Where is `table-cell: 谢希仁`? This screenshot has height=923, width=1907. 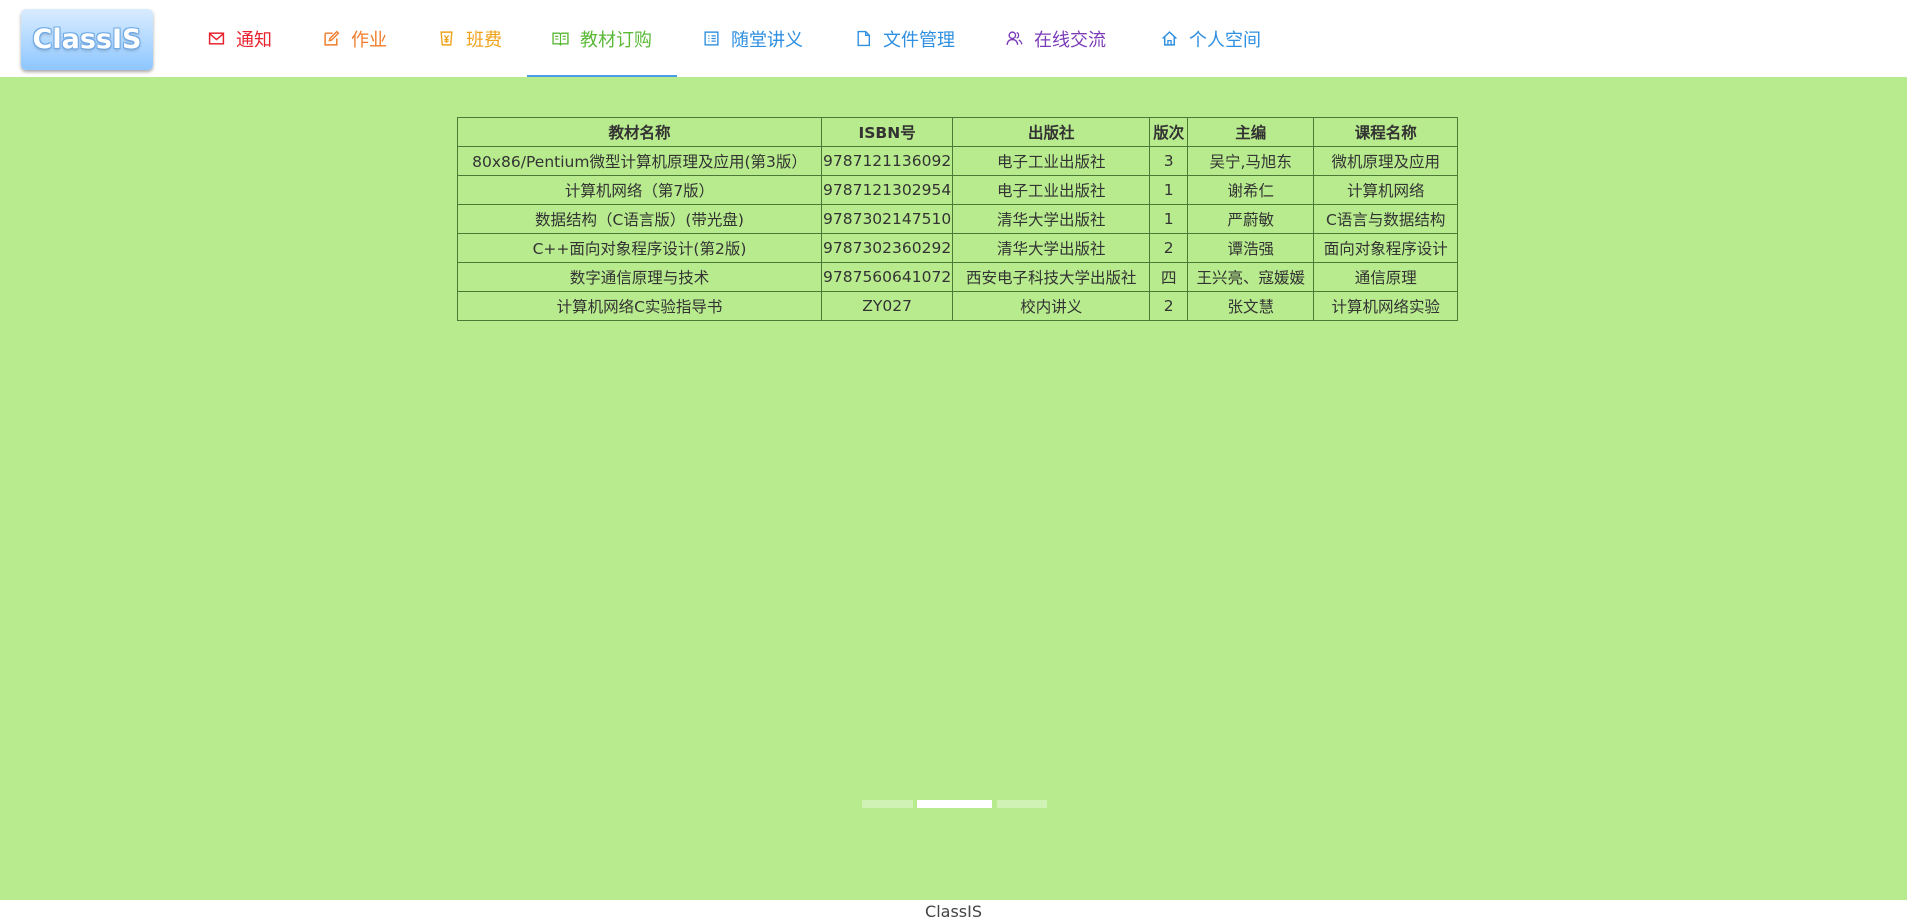 table-cell: 谢希仁 is located at coordinates (1251, 190).